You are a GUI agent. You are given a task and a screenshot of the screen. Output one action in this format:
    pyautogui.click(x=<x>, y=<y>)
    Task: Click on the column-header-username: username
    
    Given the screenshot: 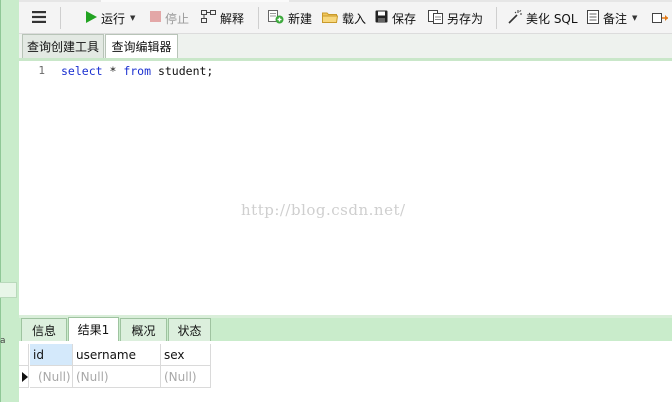 What is the action you would take?
    pyautogui.click(x=117, y=355)
    